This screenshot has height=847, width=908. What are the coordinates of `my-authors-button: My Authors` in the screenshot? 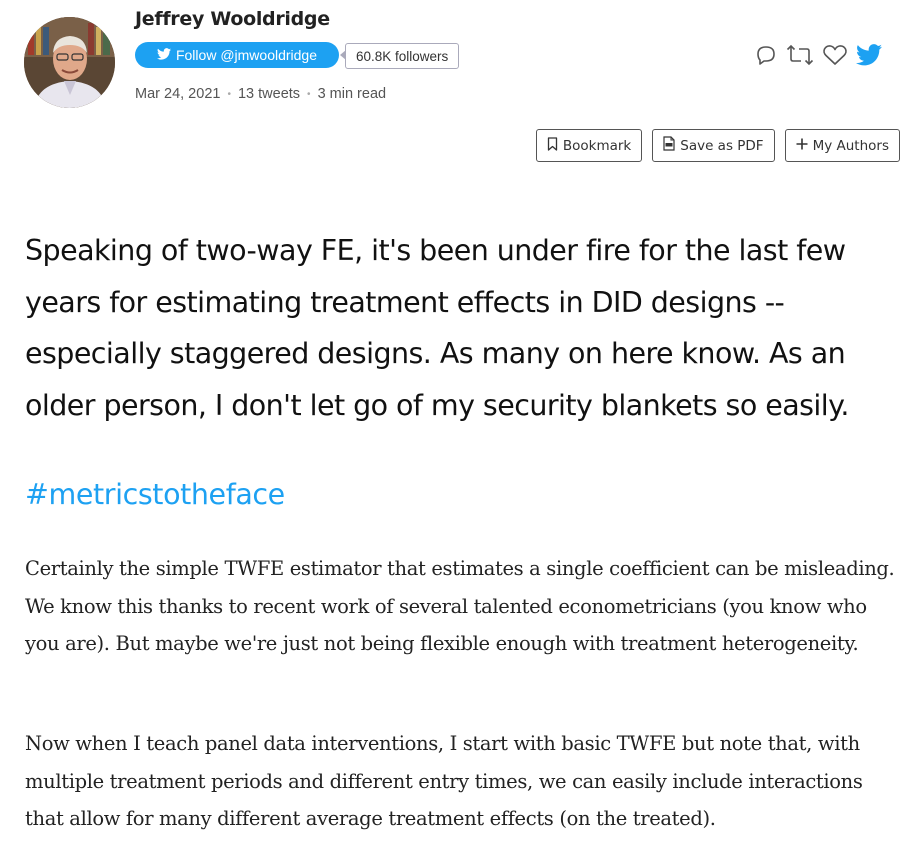 It's located at (842, 145).